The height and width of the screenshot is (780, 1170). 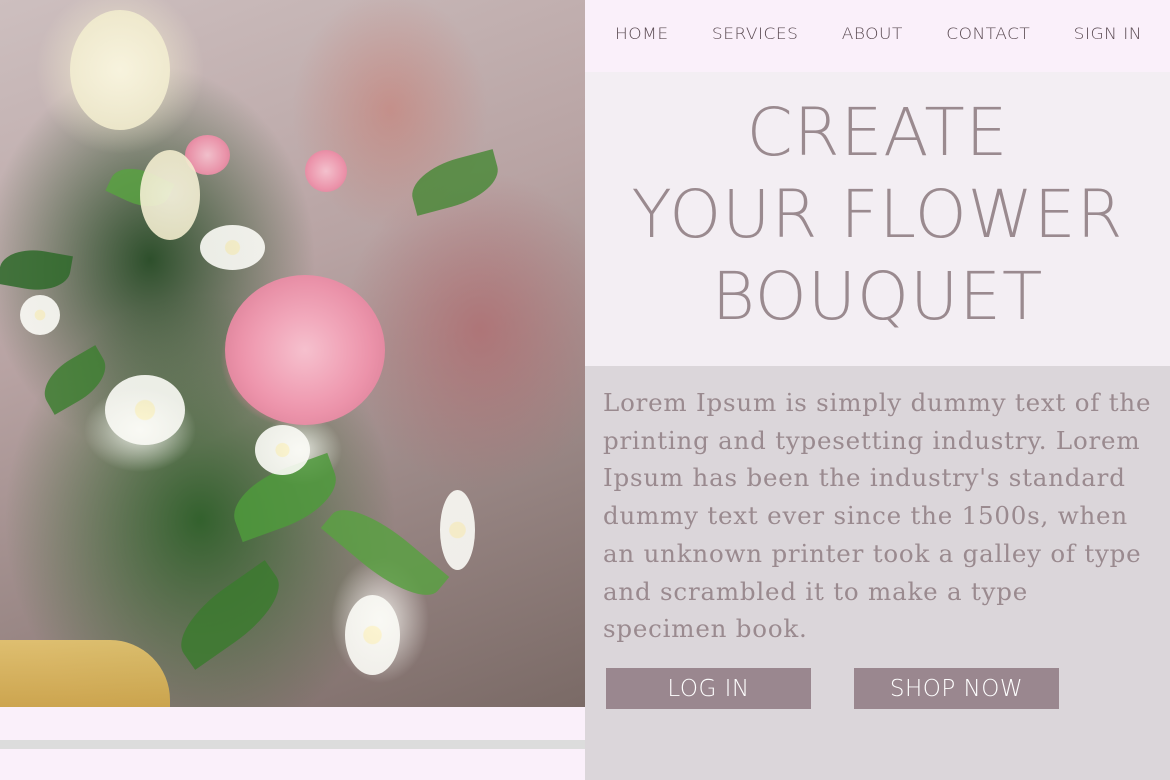 I want to click on nav-services: SERVICES, so click(x=755, y=34).